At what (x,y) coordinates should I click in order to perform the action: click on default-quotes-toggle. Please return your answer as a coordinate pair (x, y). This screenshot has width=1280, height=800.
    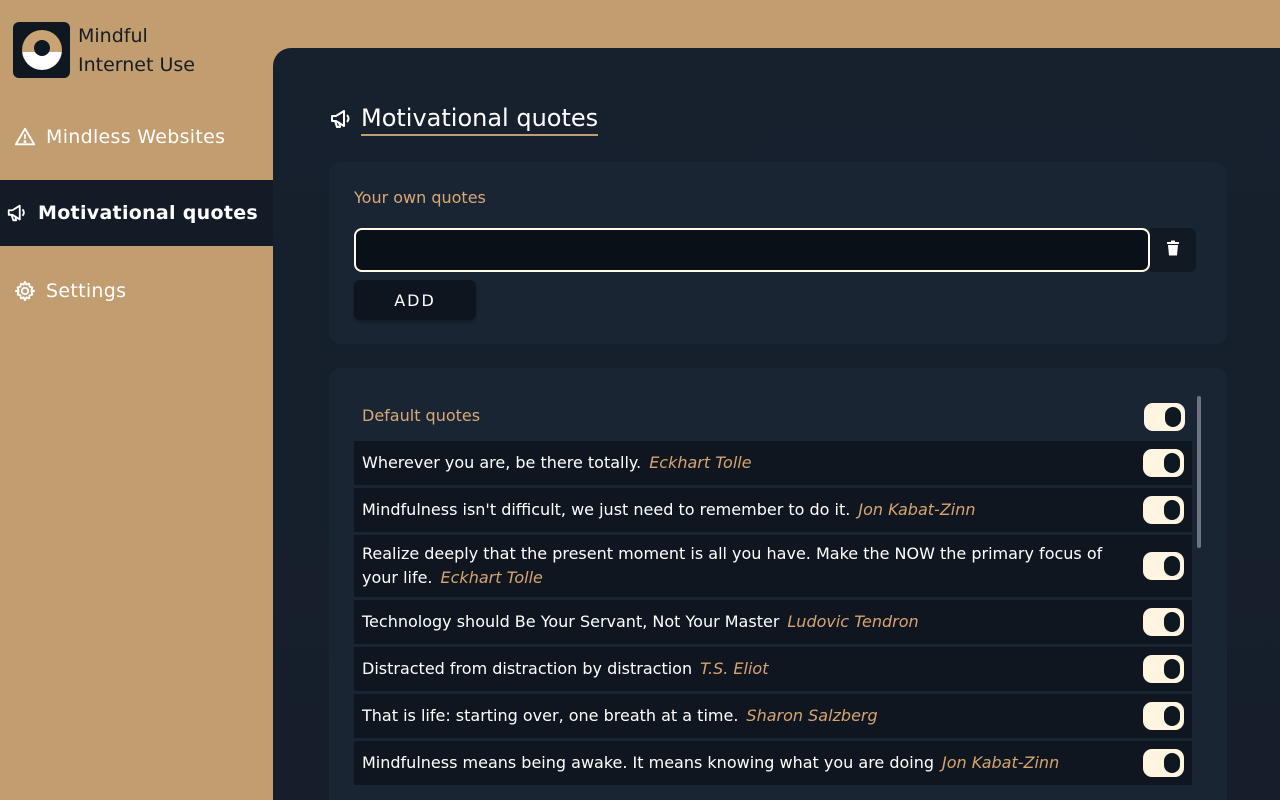
    Looking at the image, I should click on (1164, 417).